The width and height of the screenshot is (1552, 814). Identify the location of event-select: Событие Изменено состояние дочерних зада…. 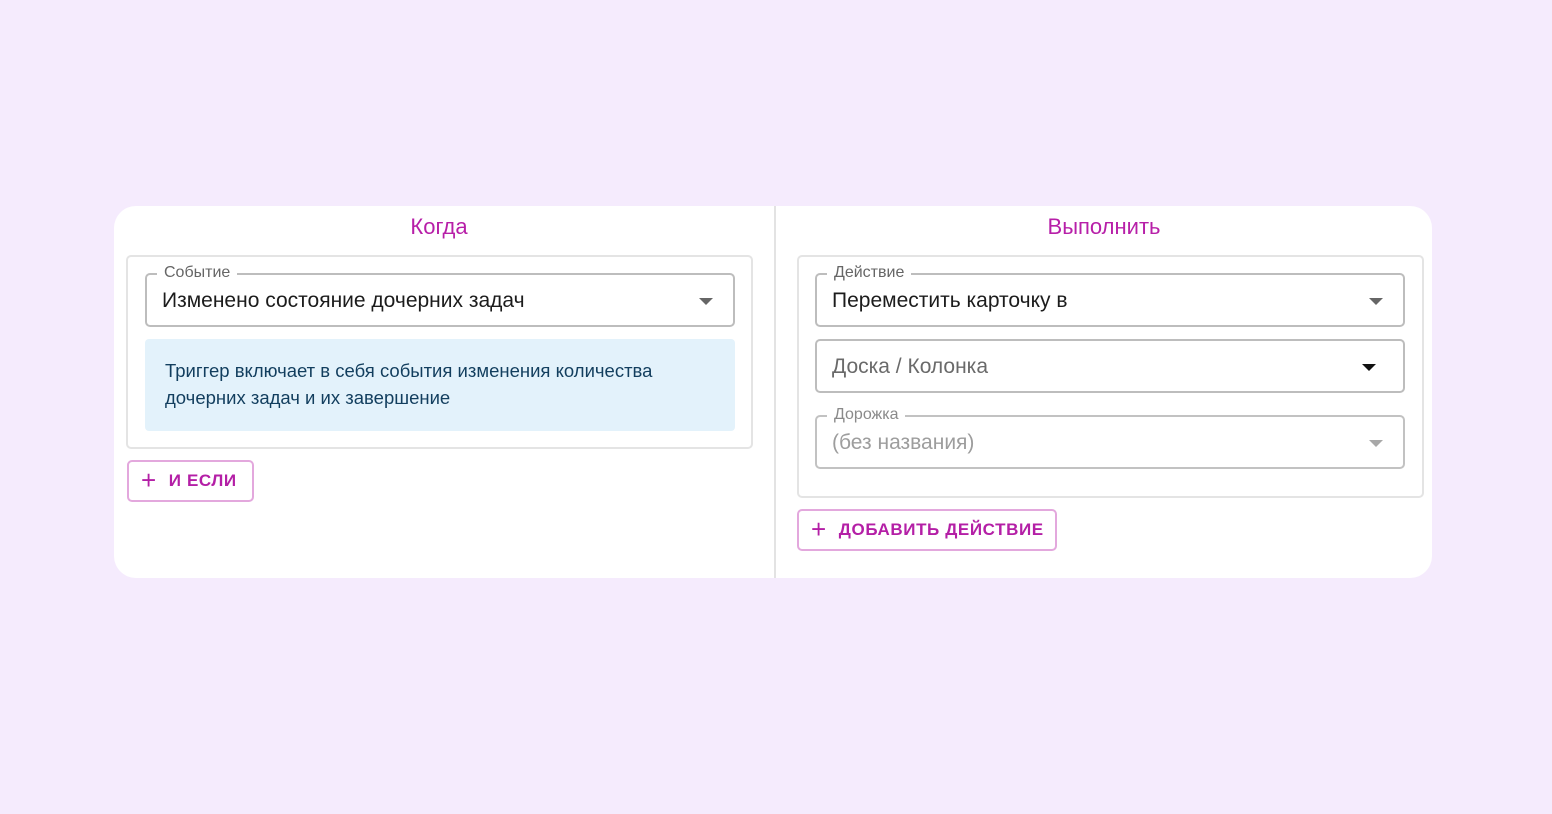
(440, 295).